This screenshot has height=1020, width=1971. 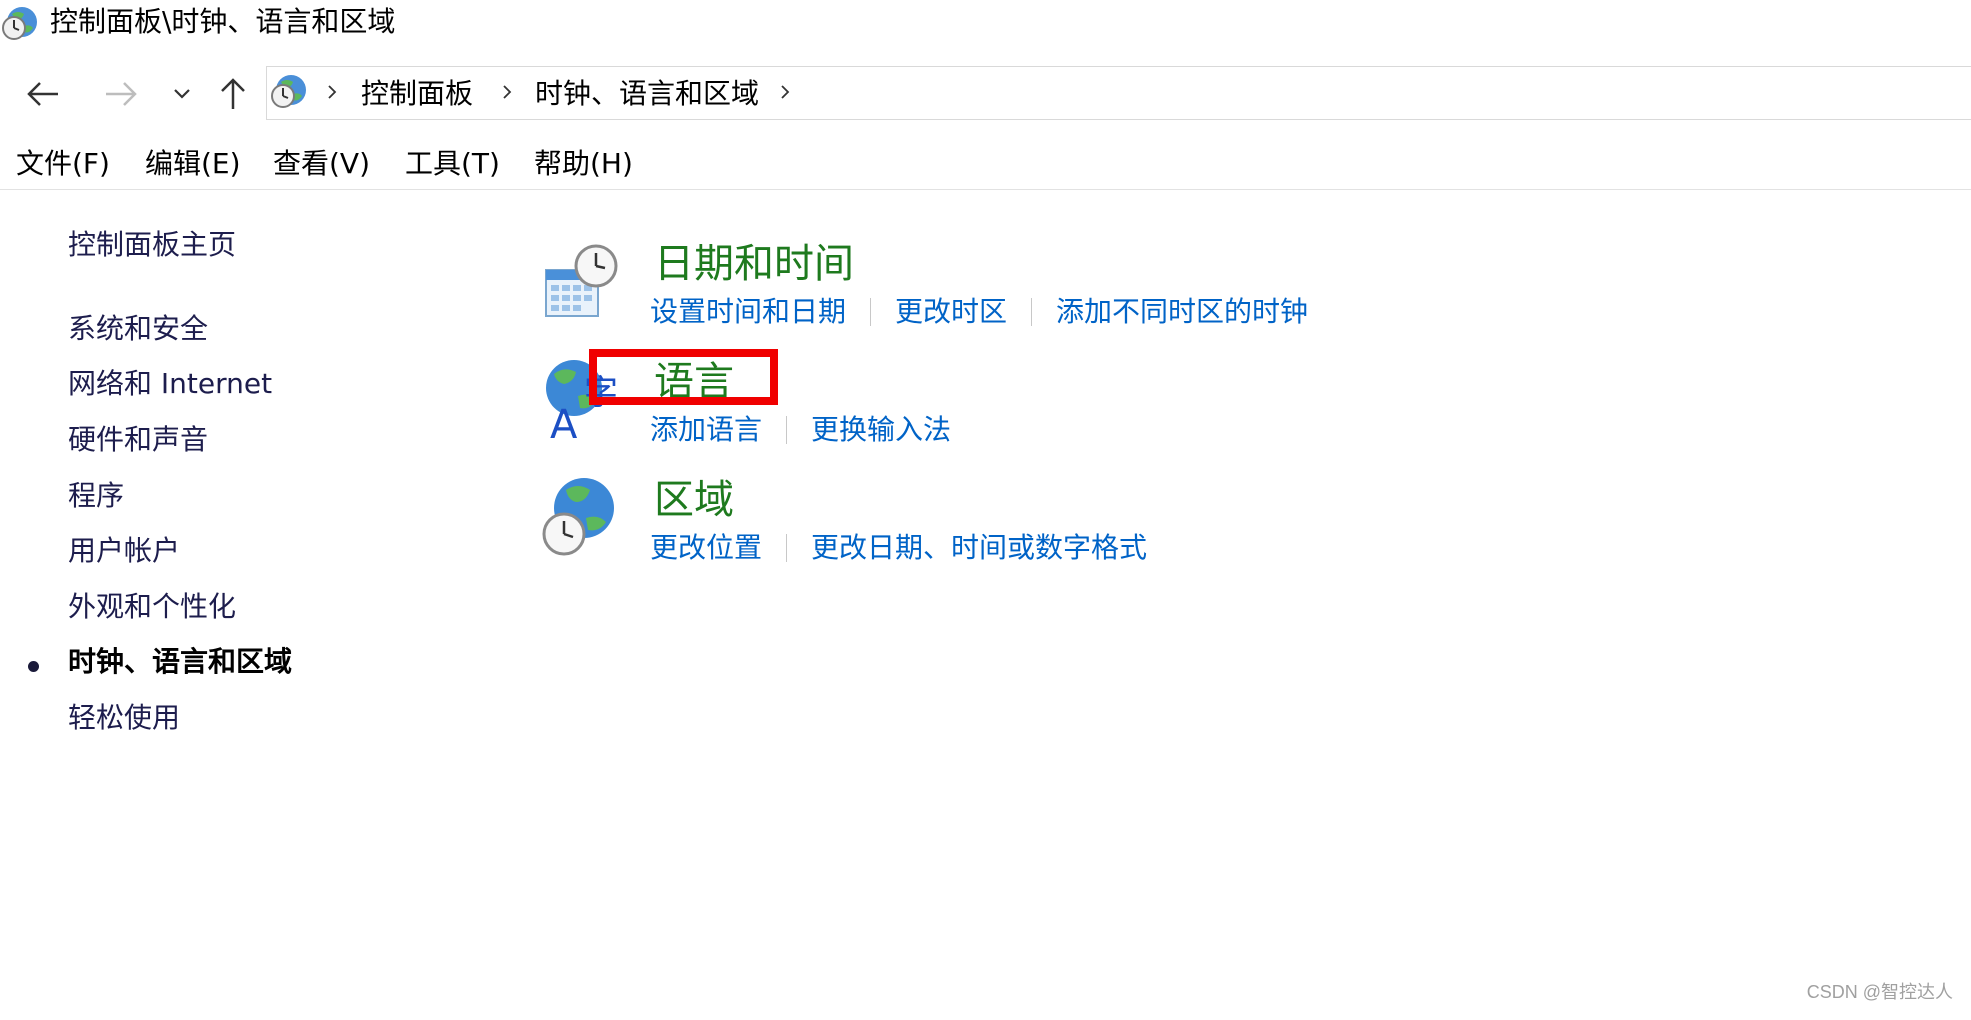 I want to click on category-region: 区域 更改位置 更改日期、时间或数字格式, so click(x=1140, y=531).